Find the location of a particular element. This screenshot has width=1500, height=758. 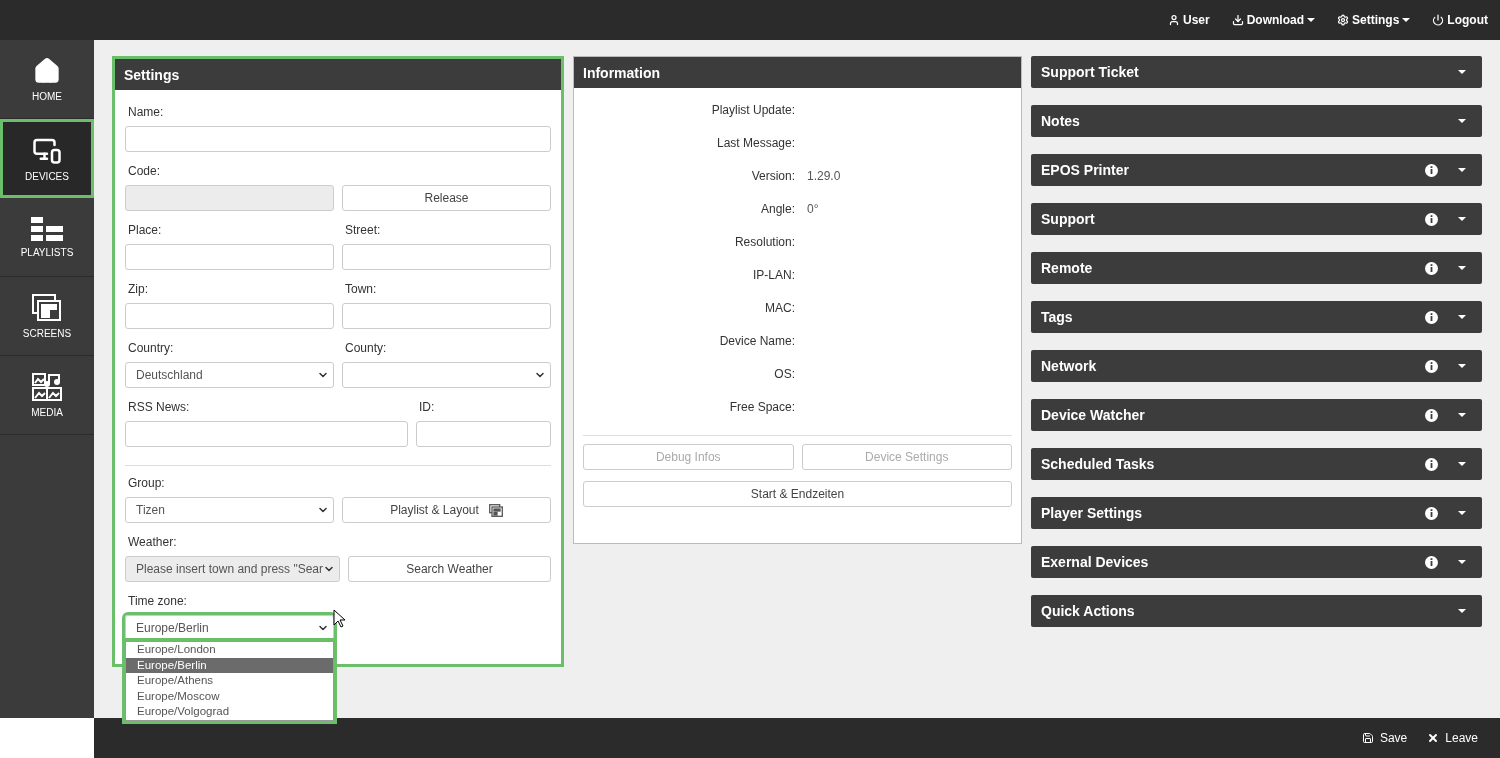

form-button: Release is located at coordinates (446, 198).